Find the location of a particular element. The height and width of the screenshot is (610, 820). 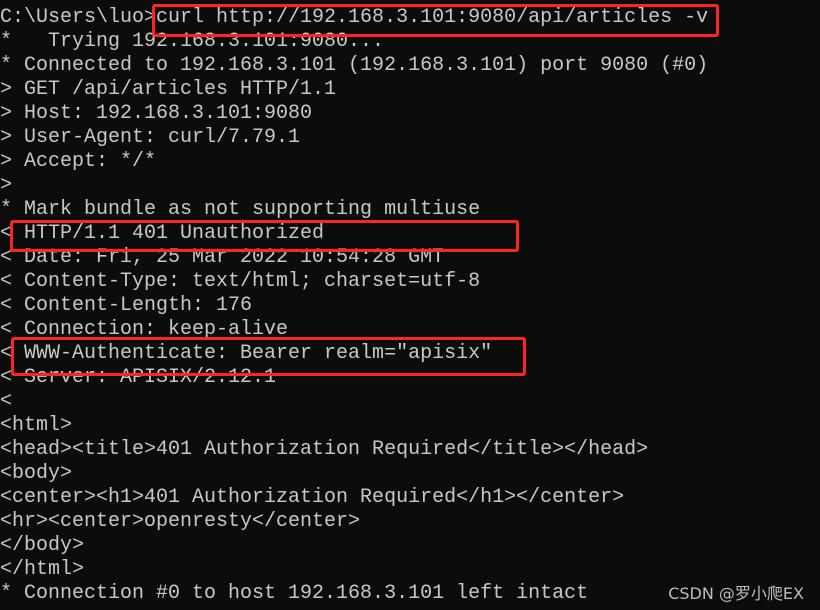

terminal-line: * Mark bundle as not supporting multiuse is located at coordinates (240, 209).